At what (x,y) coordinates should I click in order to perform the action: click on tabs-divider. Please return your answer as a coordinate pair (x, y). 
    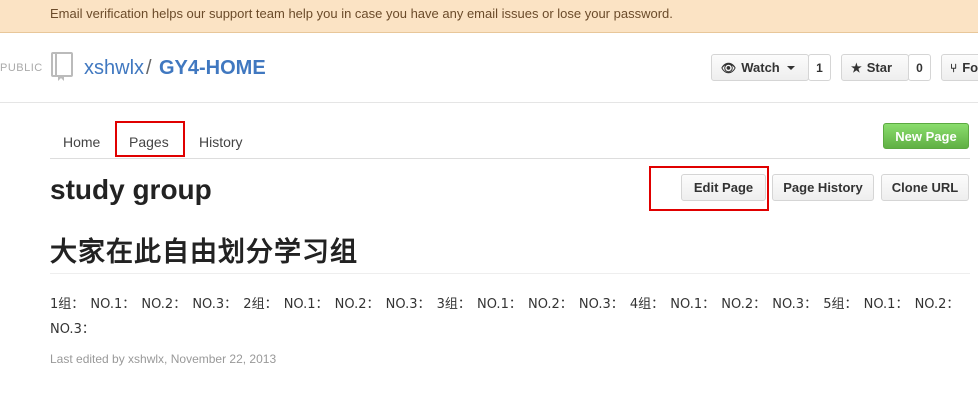
    Looking at the image, I should click on (510, 158).